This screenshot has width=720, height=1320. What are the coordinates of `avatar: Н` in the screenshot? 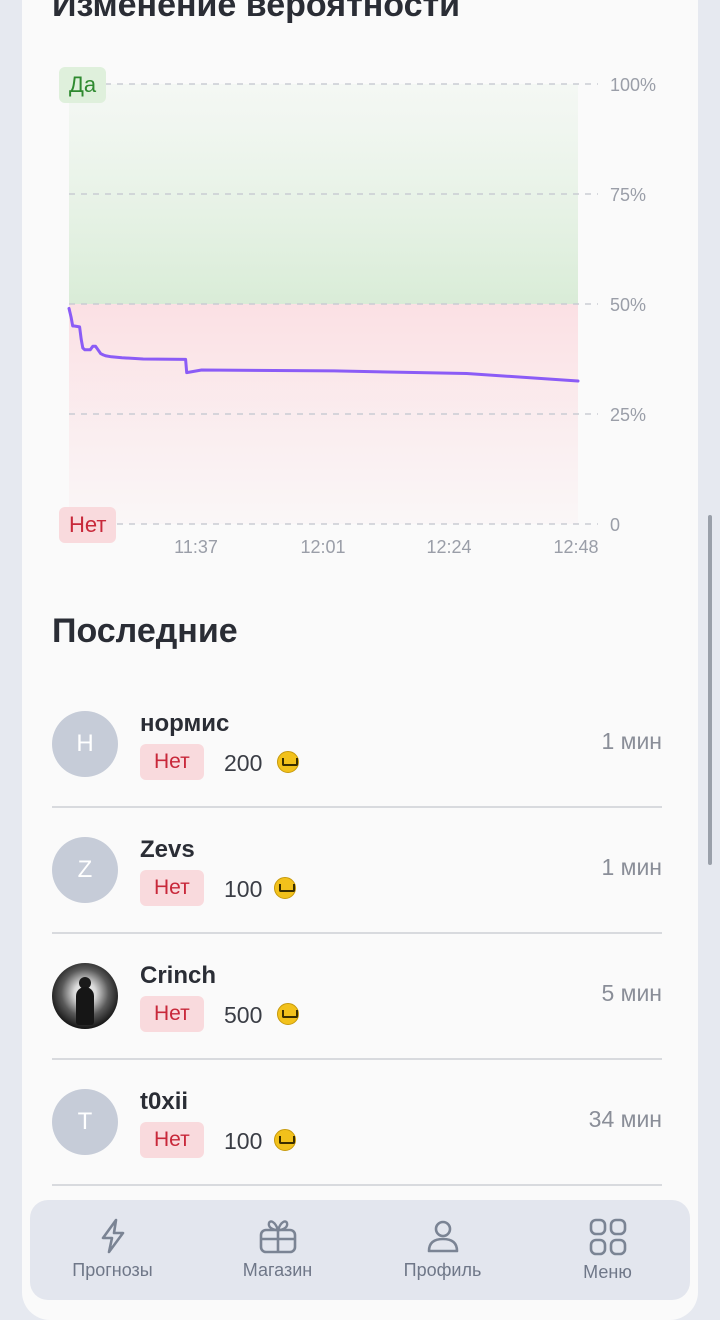 It's located at (85, 744).